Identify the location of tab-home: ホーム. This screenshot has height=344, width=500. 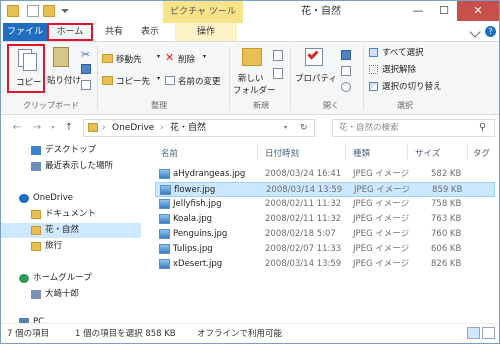
(70, 32).